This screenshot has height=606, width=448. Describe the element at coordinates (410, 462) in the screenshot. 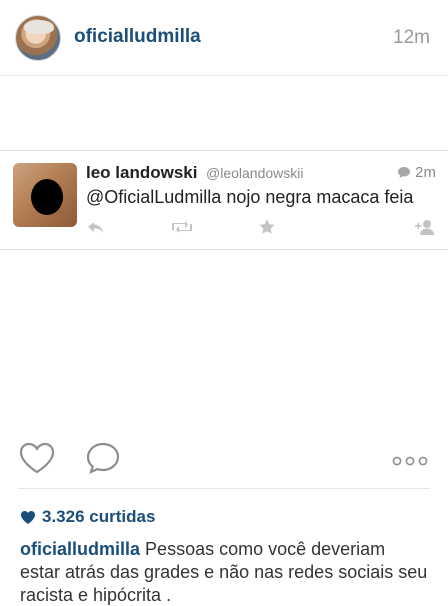

I see `more-icon` at that location.